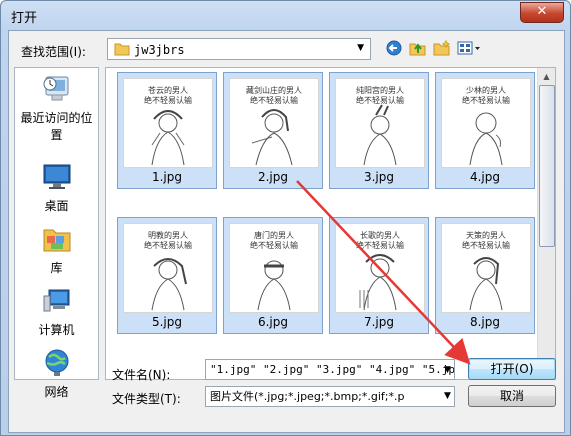  I want to click on file-thumbnail: 天策的男人 绝不轻易认输, so click(486, 268).